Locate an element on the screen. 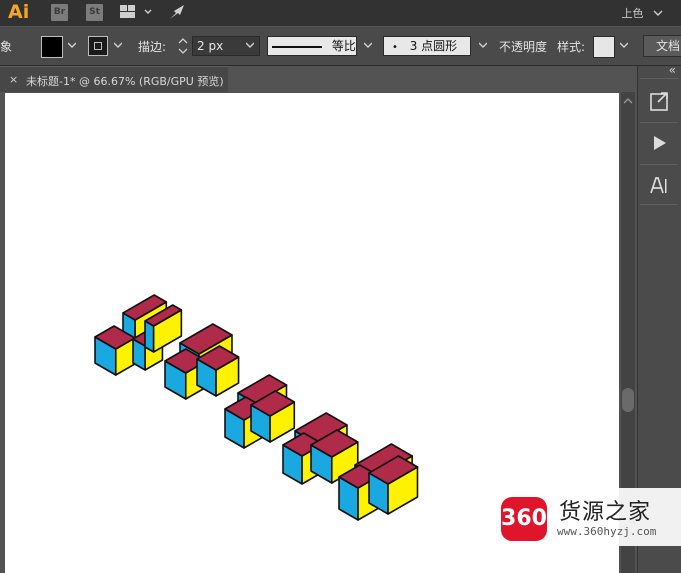  stroke-swatch is located at coordinates (98, 46).